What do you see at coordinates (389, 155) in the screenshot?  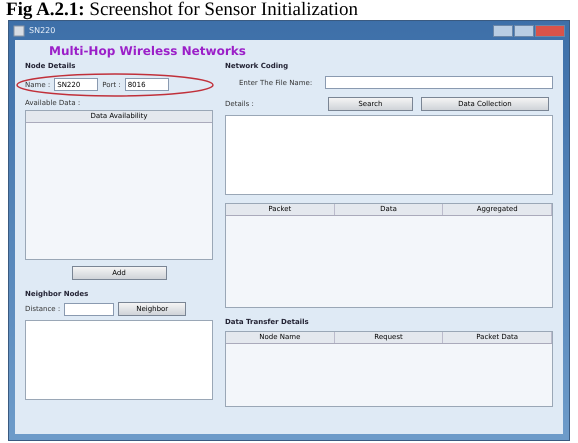 I see `details-box` at bounding box center [389, 155].